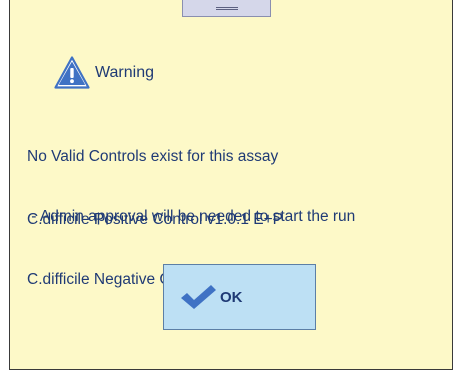 Image resolution: width=457 pixels, height=380 pixels. I want to click on drag-grip-handle, so click(226, 8).